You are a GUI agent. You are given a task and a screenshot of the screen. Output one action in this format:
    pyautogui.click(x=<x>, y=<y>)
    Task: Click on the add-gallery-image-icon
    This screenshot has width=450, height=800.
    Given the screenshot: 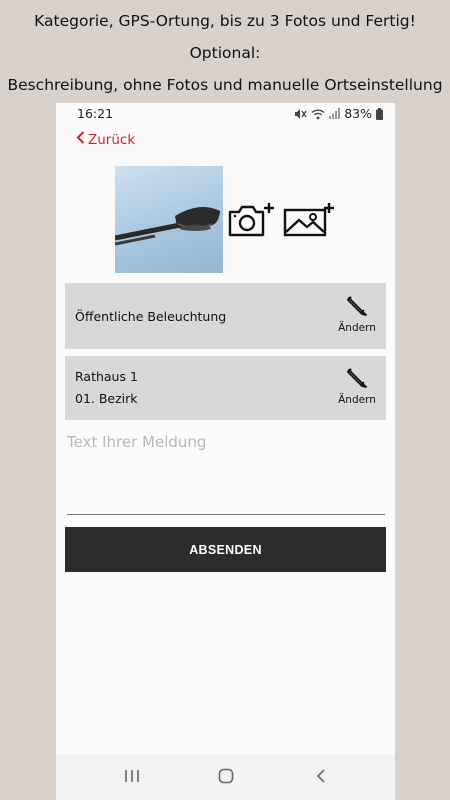 What is the action you would take?
    pyautogui.click(x=309, y=222)
    